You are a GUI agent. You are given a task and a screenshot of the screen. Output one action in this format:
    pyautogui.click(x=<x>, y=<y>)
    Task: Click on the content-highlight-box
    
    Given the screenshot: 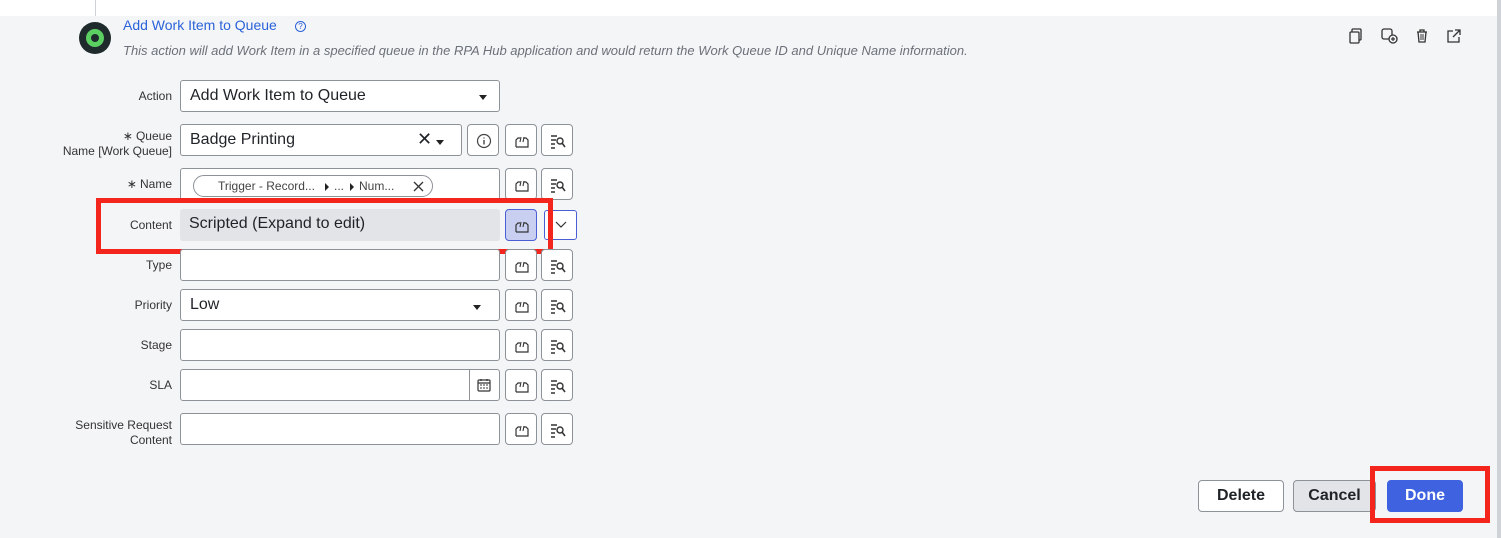 What is the action you would take?
    pyautogui.click(x=324, y=226)
    